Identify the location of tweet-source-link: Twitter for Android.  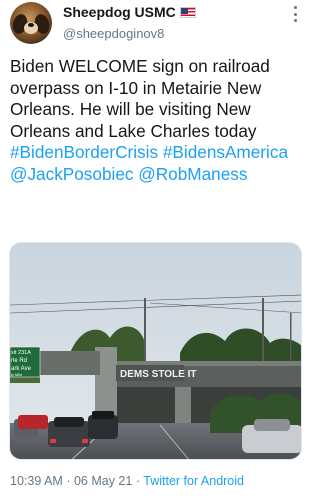
(193, 481).